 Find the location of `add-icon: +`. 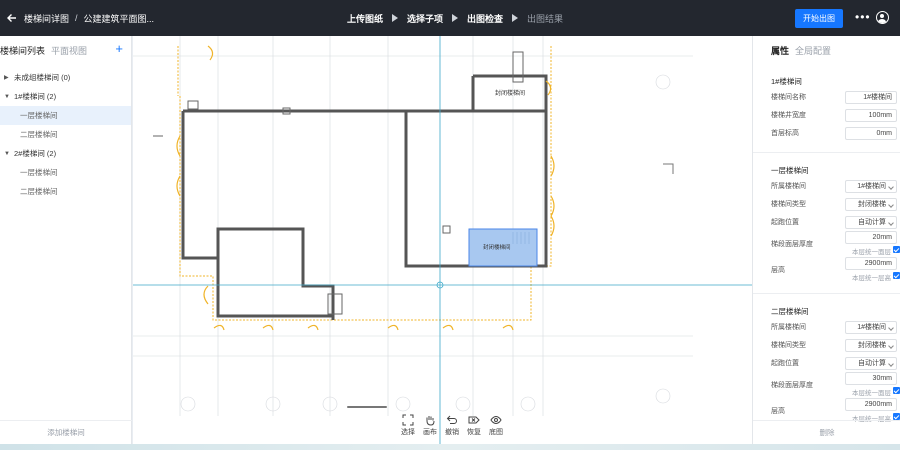

add-icon: + is located at coordinates (119, 48).